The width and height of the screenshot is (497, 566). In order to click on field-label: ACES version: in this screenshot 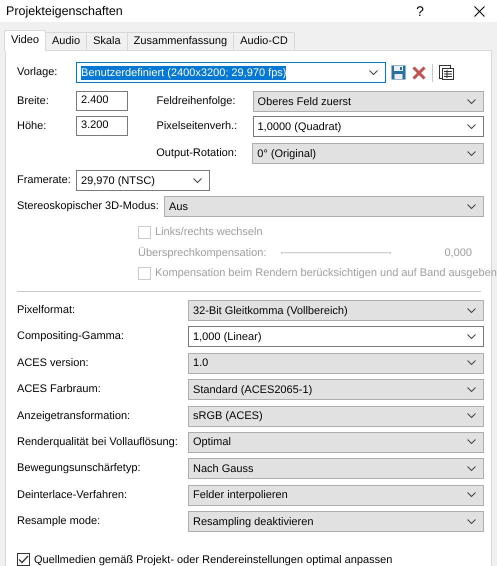, I will do `click(53, 363)`.